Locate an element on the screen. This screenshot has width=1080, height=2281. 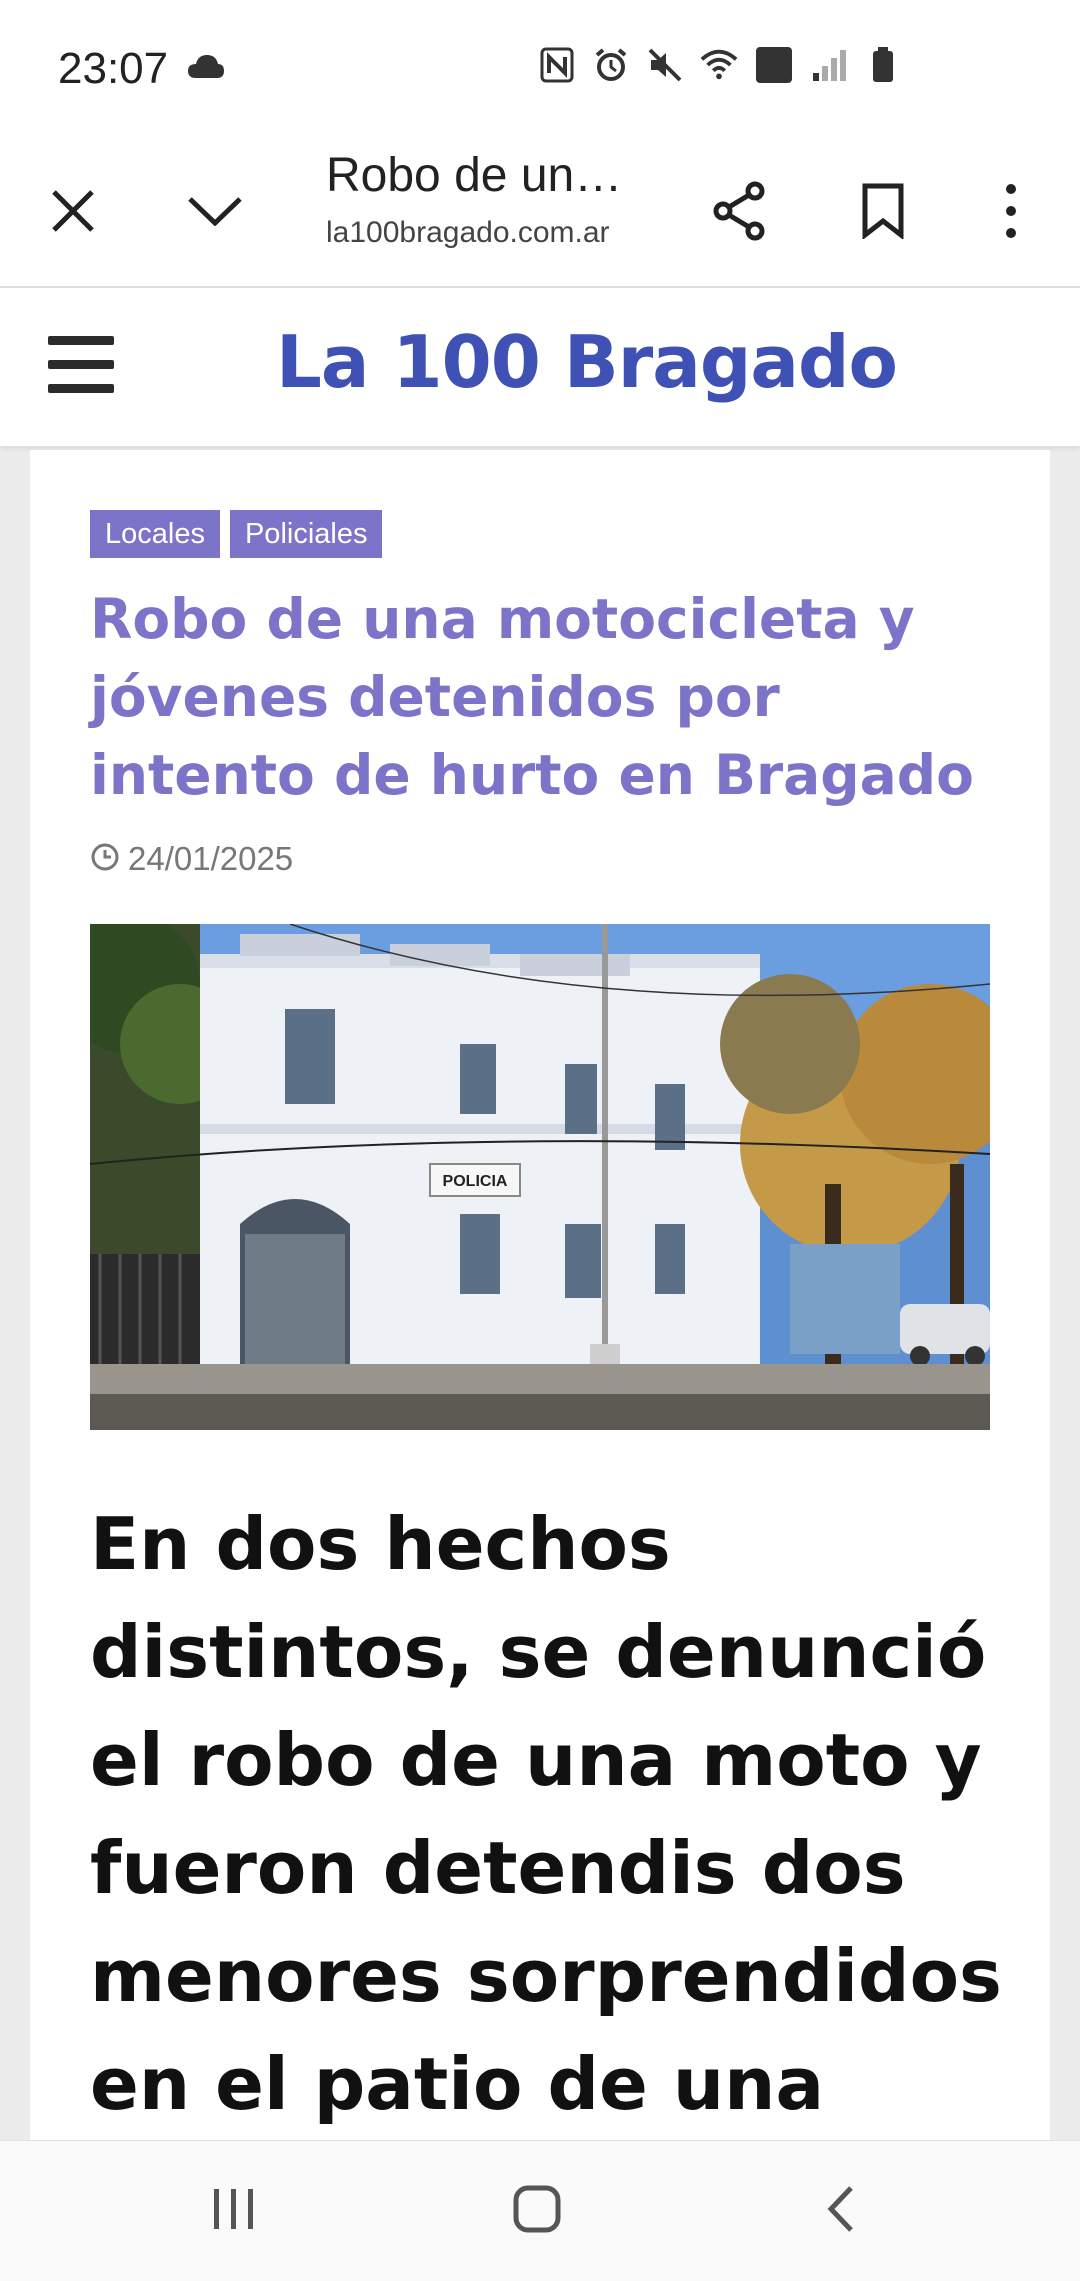
clock-icon is located at coordinates (105, 859).